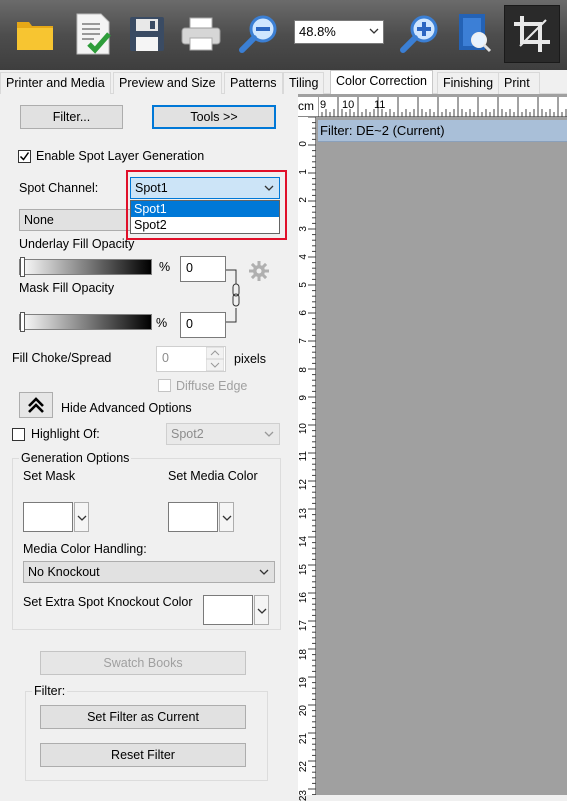 Image resolution: width=567 pixels, height=801 pixels. I want to click on media-color-handling-label: Media Color Handling:, so click(85, 549).